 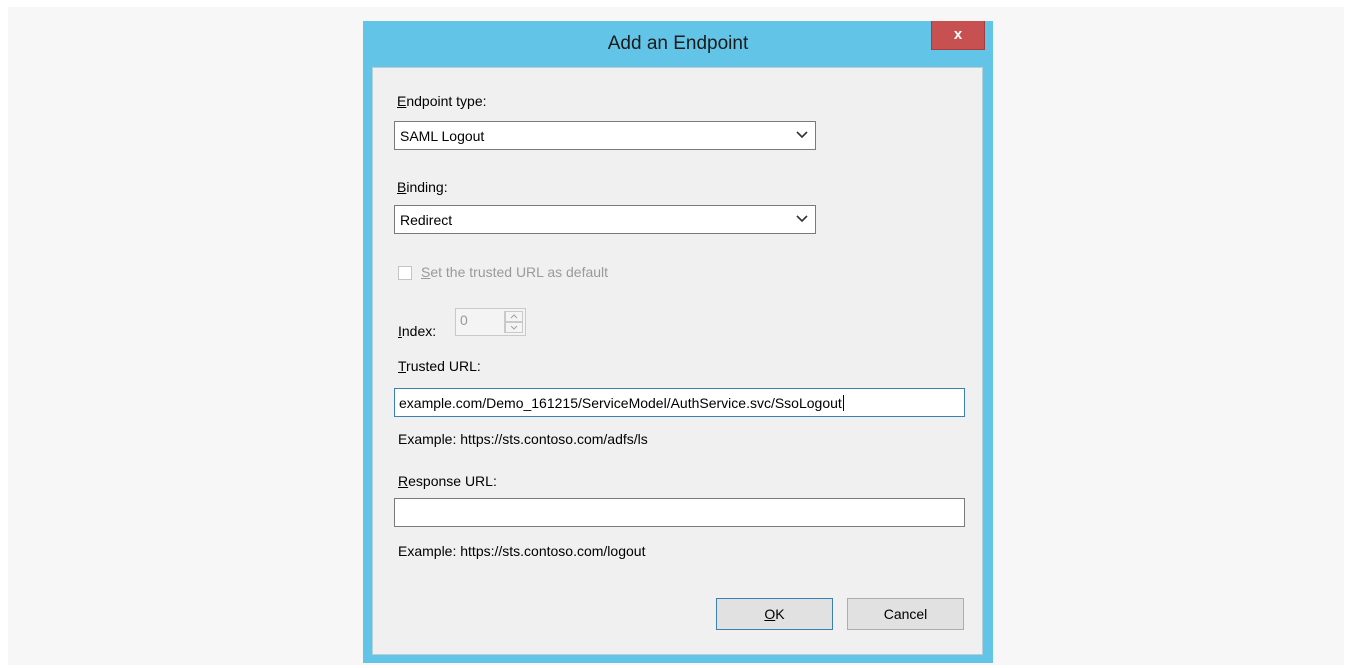 What do you see at coordinates (439, 366) in the screenshot?
I see `trusted-url-label: Trusted URL:` at bounding box center [439, 366].